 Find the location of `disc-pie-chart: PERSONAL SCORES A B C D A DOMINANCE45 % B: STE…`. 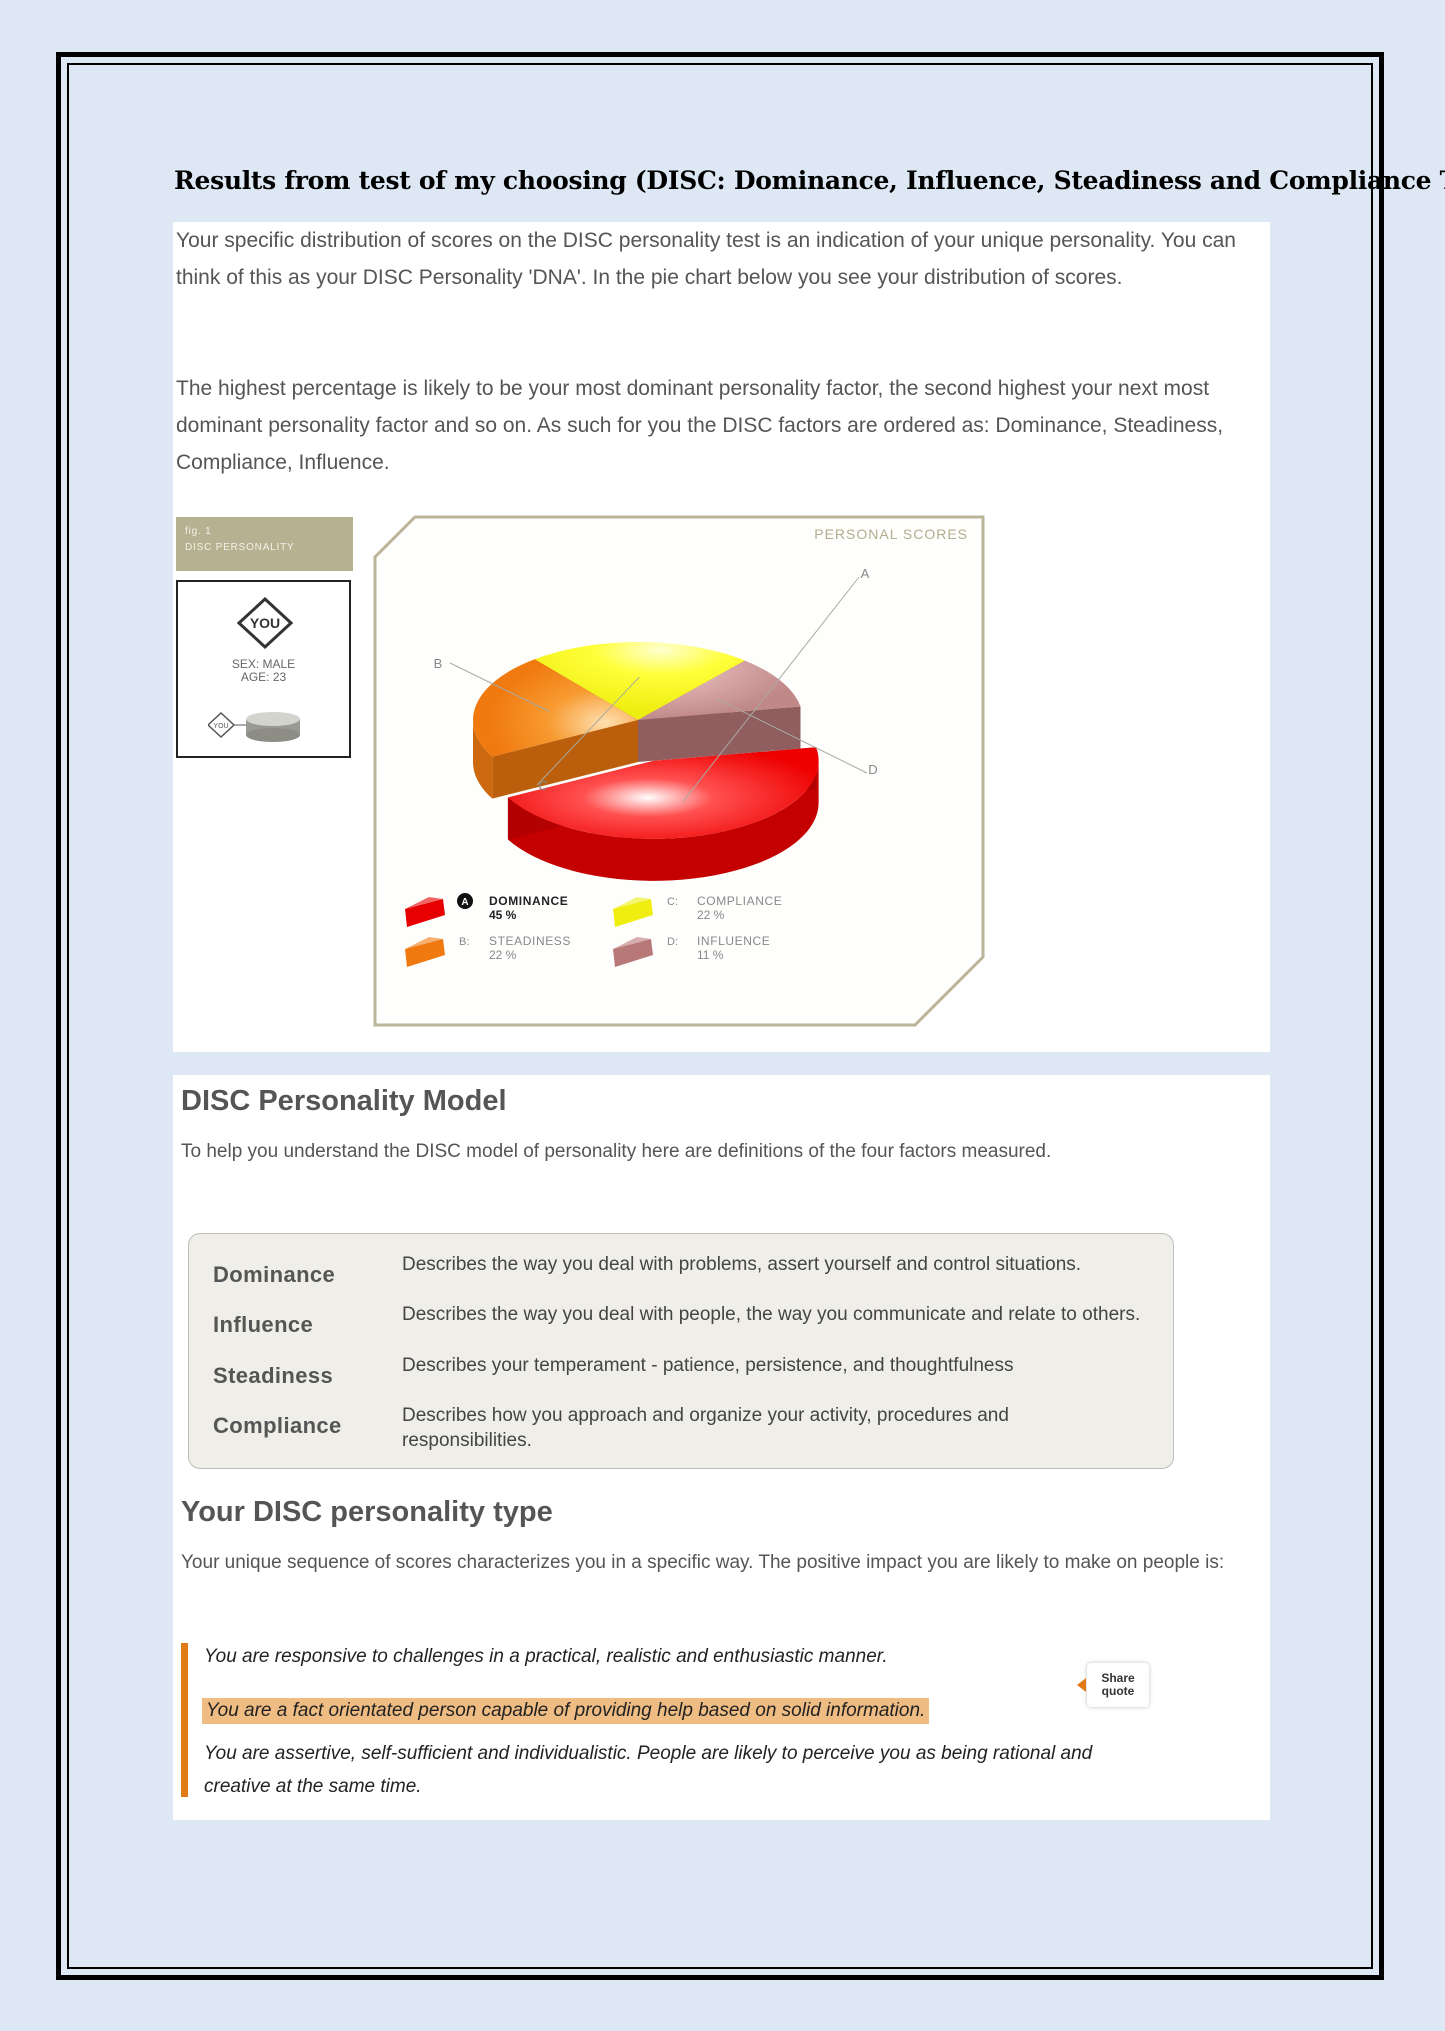

disc-pie-chart: PERSONAL SCORES A B C D A DOMINANCE45 % B: STE… is located at coordinates (679, 771).